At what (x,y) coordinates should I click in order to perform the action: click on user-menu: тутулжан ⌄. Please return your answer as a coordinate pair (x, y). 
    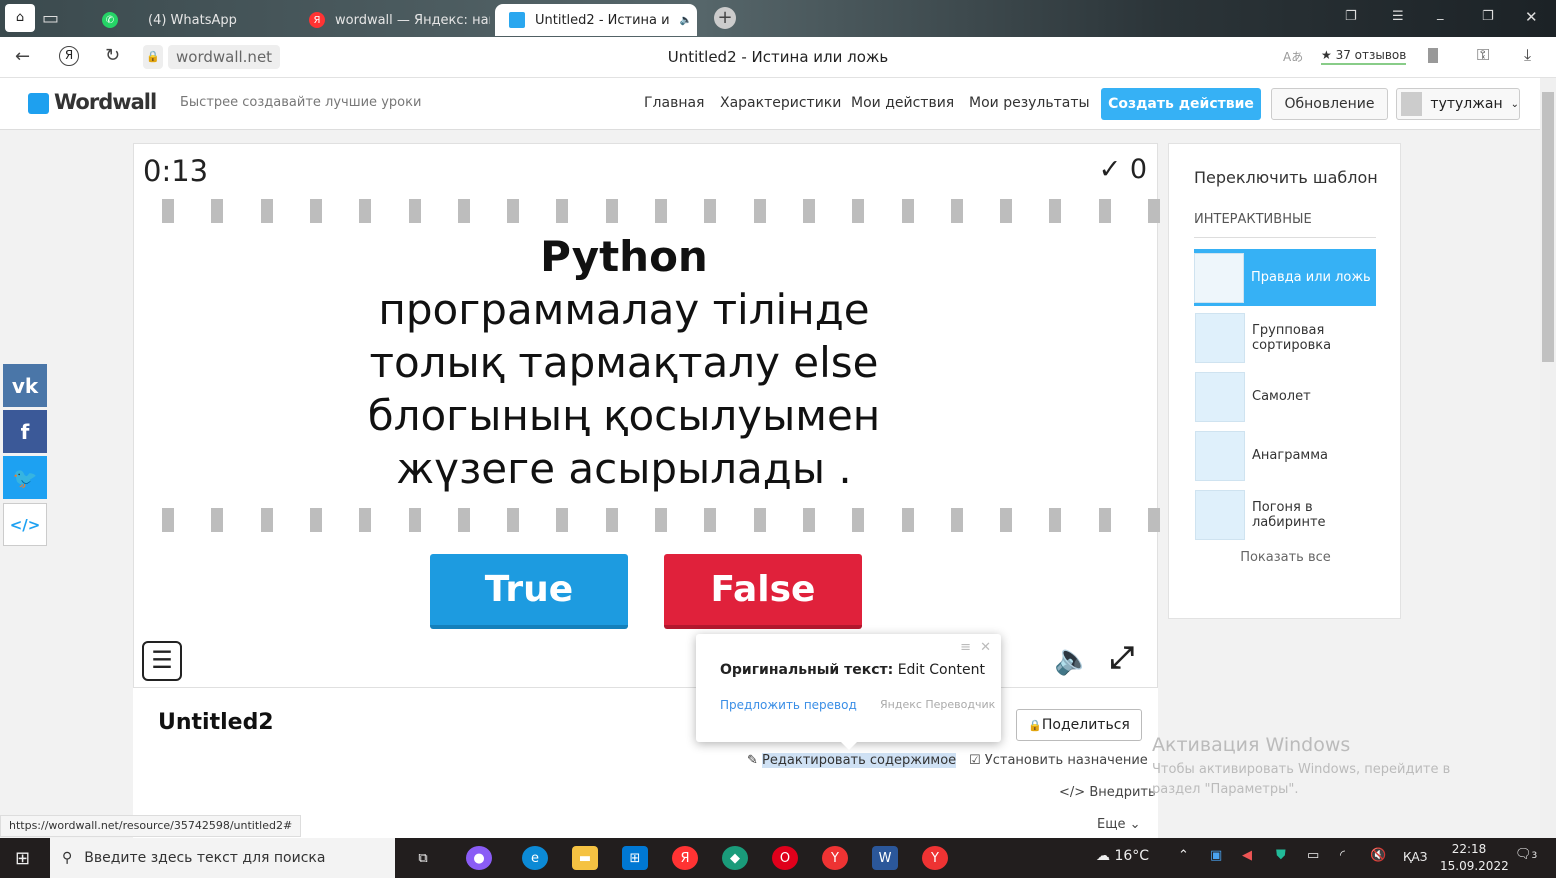
    Looking at the image, I should click on (1458, 104).